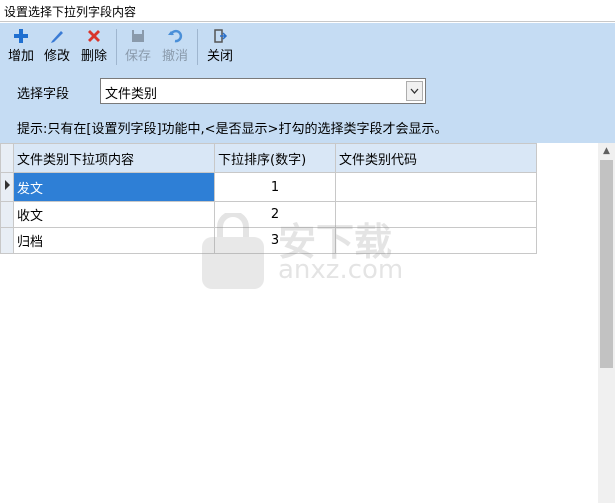 This screenshot has height=503, width=615. What do you see at coordinates (94, 46) in the screenshot?
I see `delete-button: 删除` at bounding box center [94, 46].